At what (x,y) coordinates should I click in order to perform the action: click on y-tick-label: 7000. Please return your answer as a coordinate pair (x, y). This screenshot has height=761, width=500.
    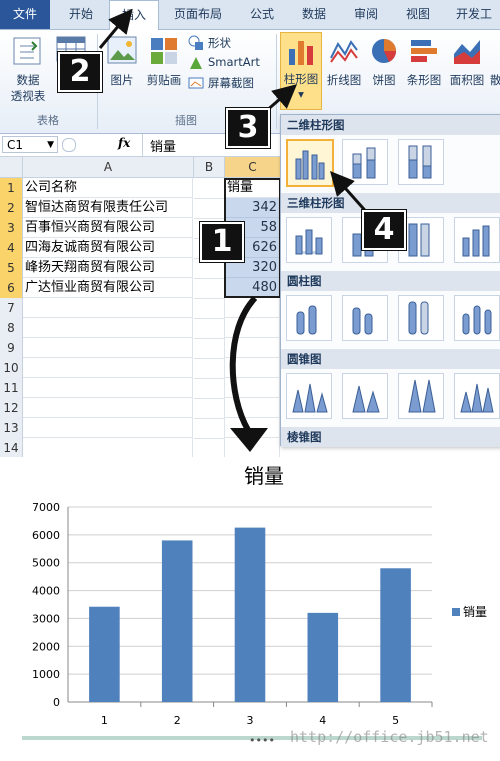
    Looking at the image, I should click on (46, 507).